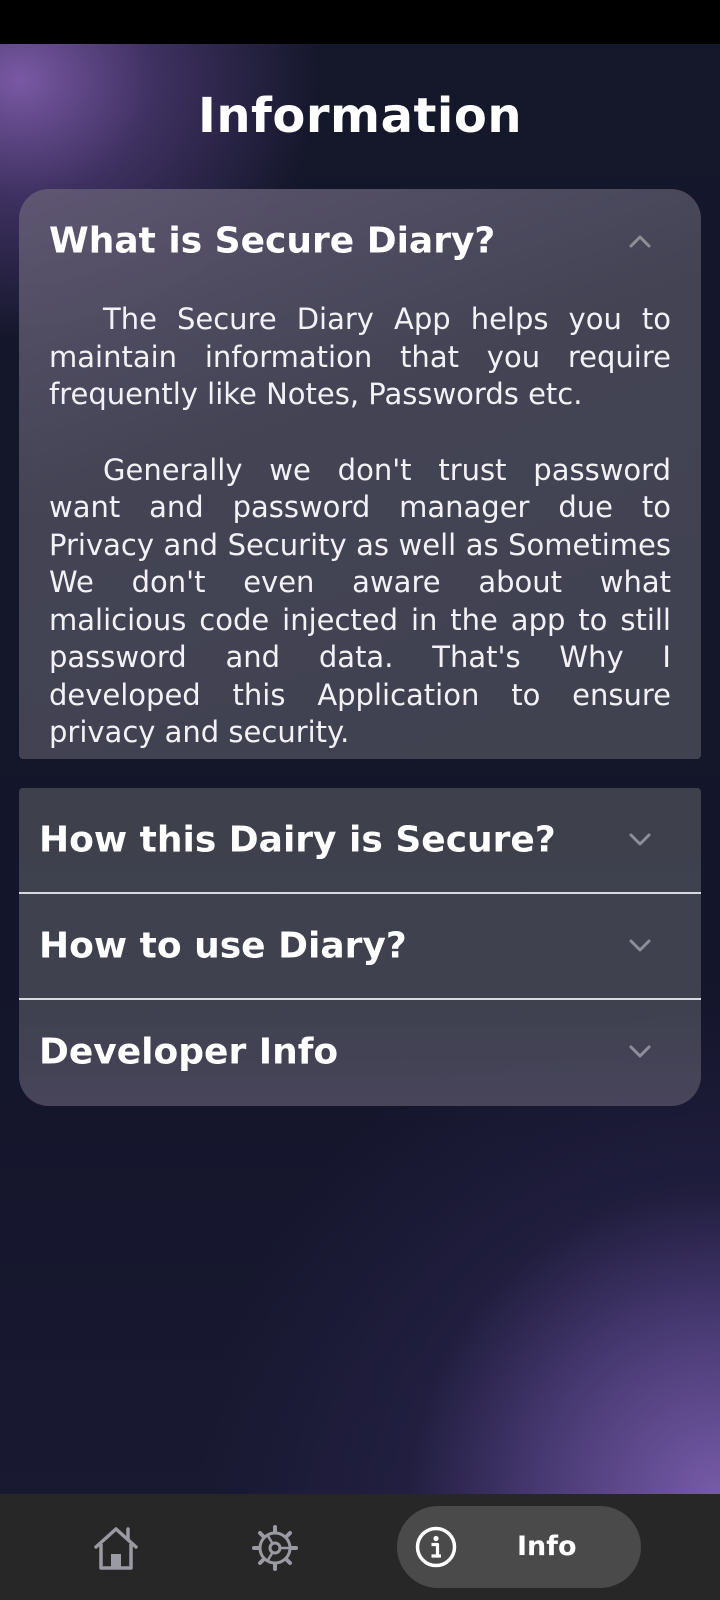  What do you see at coordinates (360, 1052) in the screenshot?
I see `accordion-header-developer-info: Developer Info` at bounding box center [360, 1052].